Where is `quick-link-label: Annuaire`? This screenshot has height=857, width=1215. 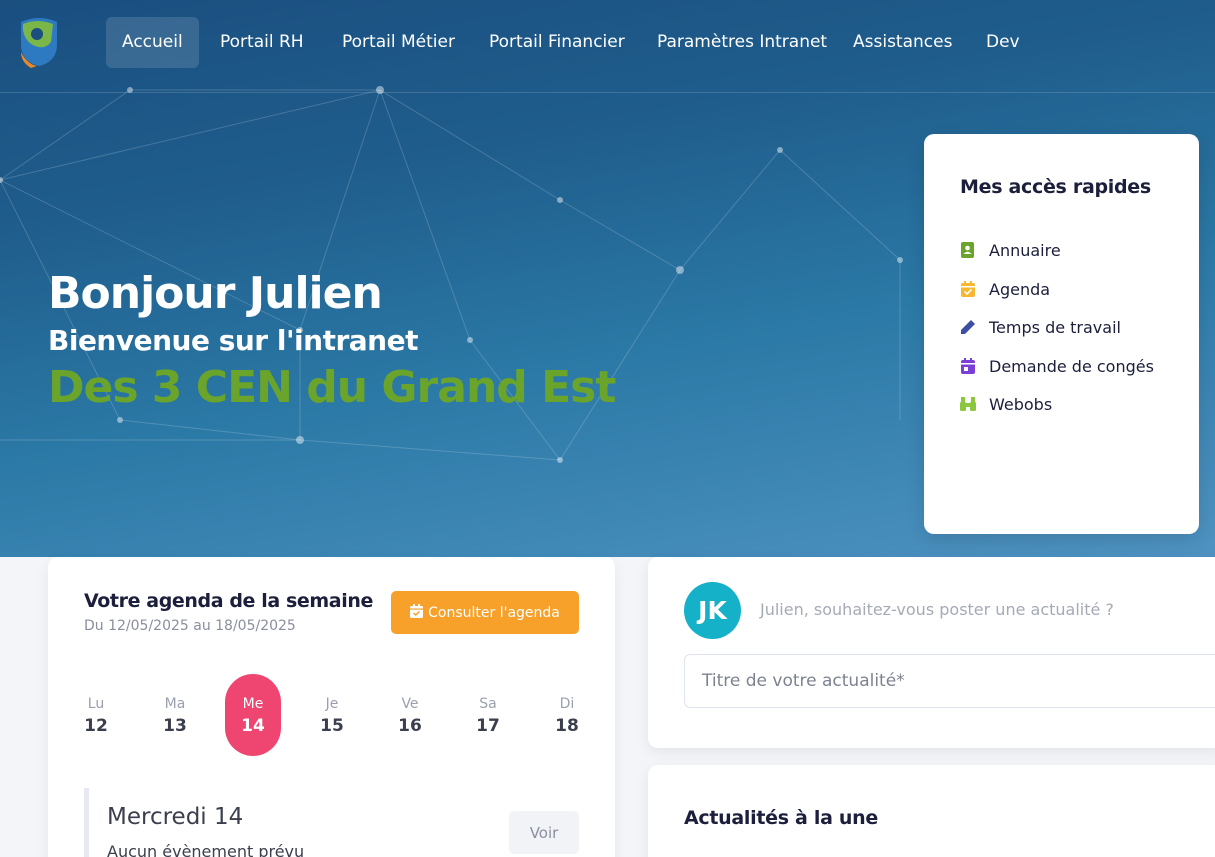 quick-link-label: Annuaire is located at coordinates (1025, 250).